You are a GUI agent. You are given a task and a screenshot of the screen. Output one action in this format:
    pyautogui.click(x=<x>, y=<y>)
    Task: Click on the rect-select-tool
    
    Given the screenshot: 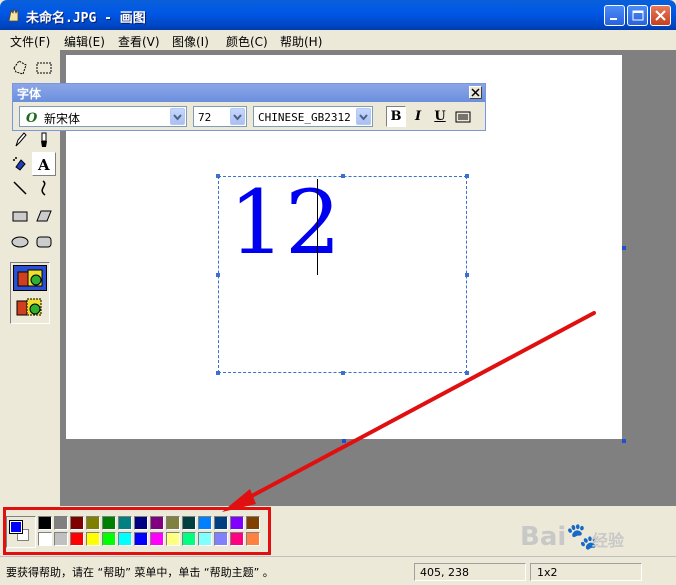 What is the action you would take?
    pyautogui.click(x=44, y=68)
    